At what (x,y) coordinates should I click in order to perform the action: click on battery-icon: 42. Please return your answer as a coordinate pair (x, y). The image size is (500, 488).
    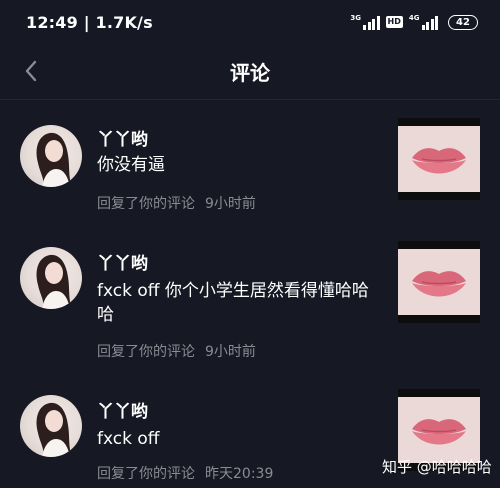
    Looking at the image, I should click on (463, 22).